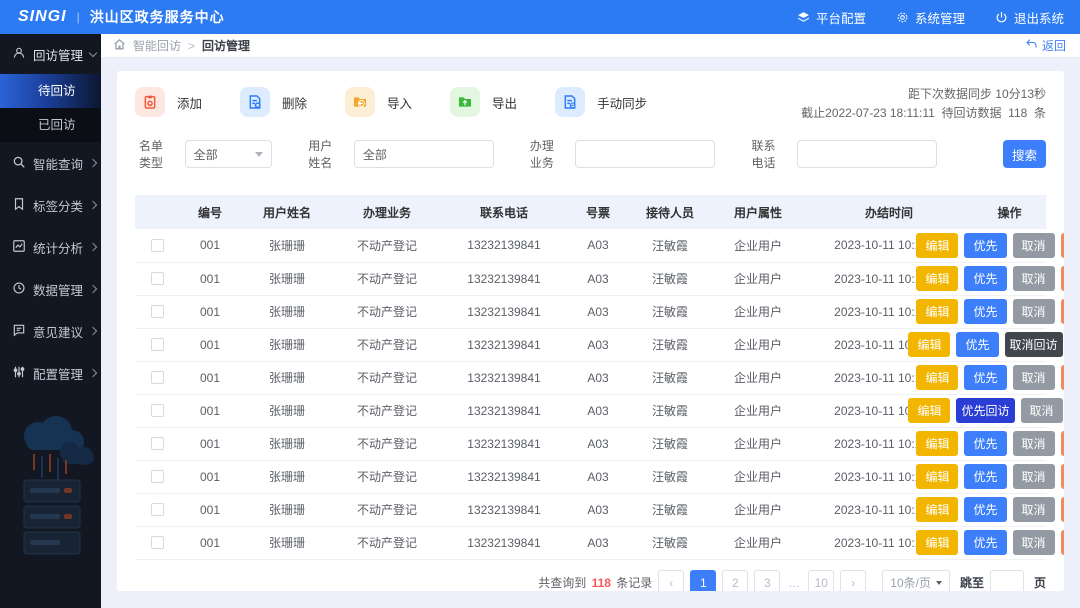  What do you see at coordinates (50, 163) in the screenshot?
I see `sidebar-item-2: 智能查询` at bounding box center [50, 163].